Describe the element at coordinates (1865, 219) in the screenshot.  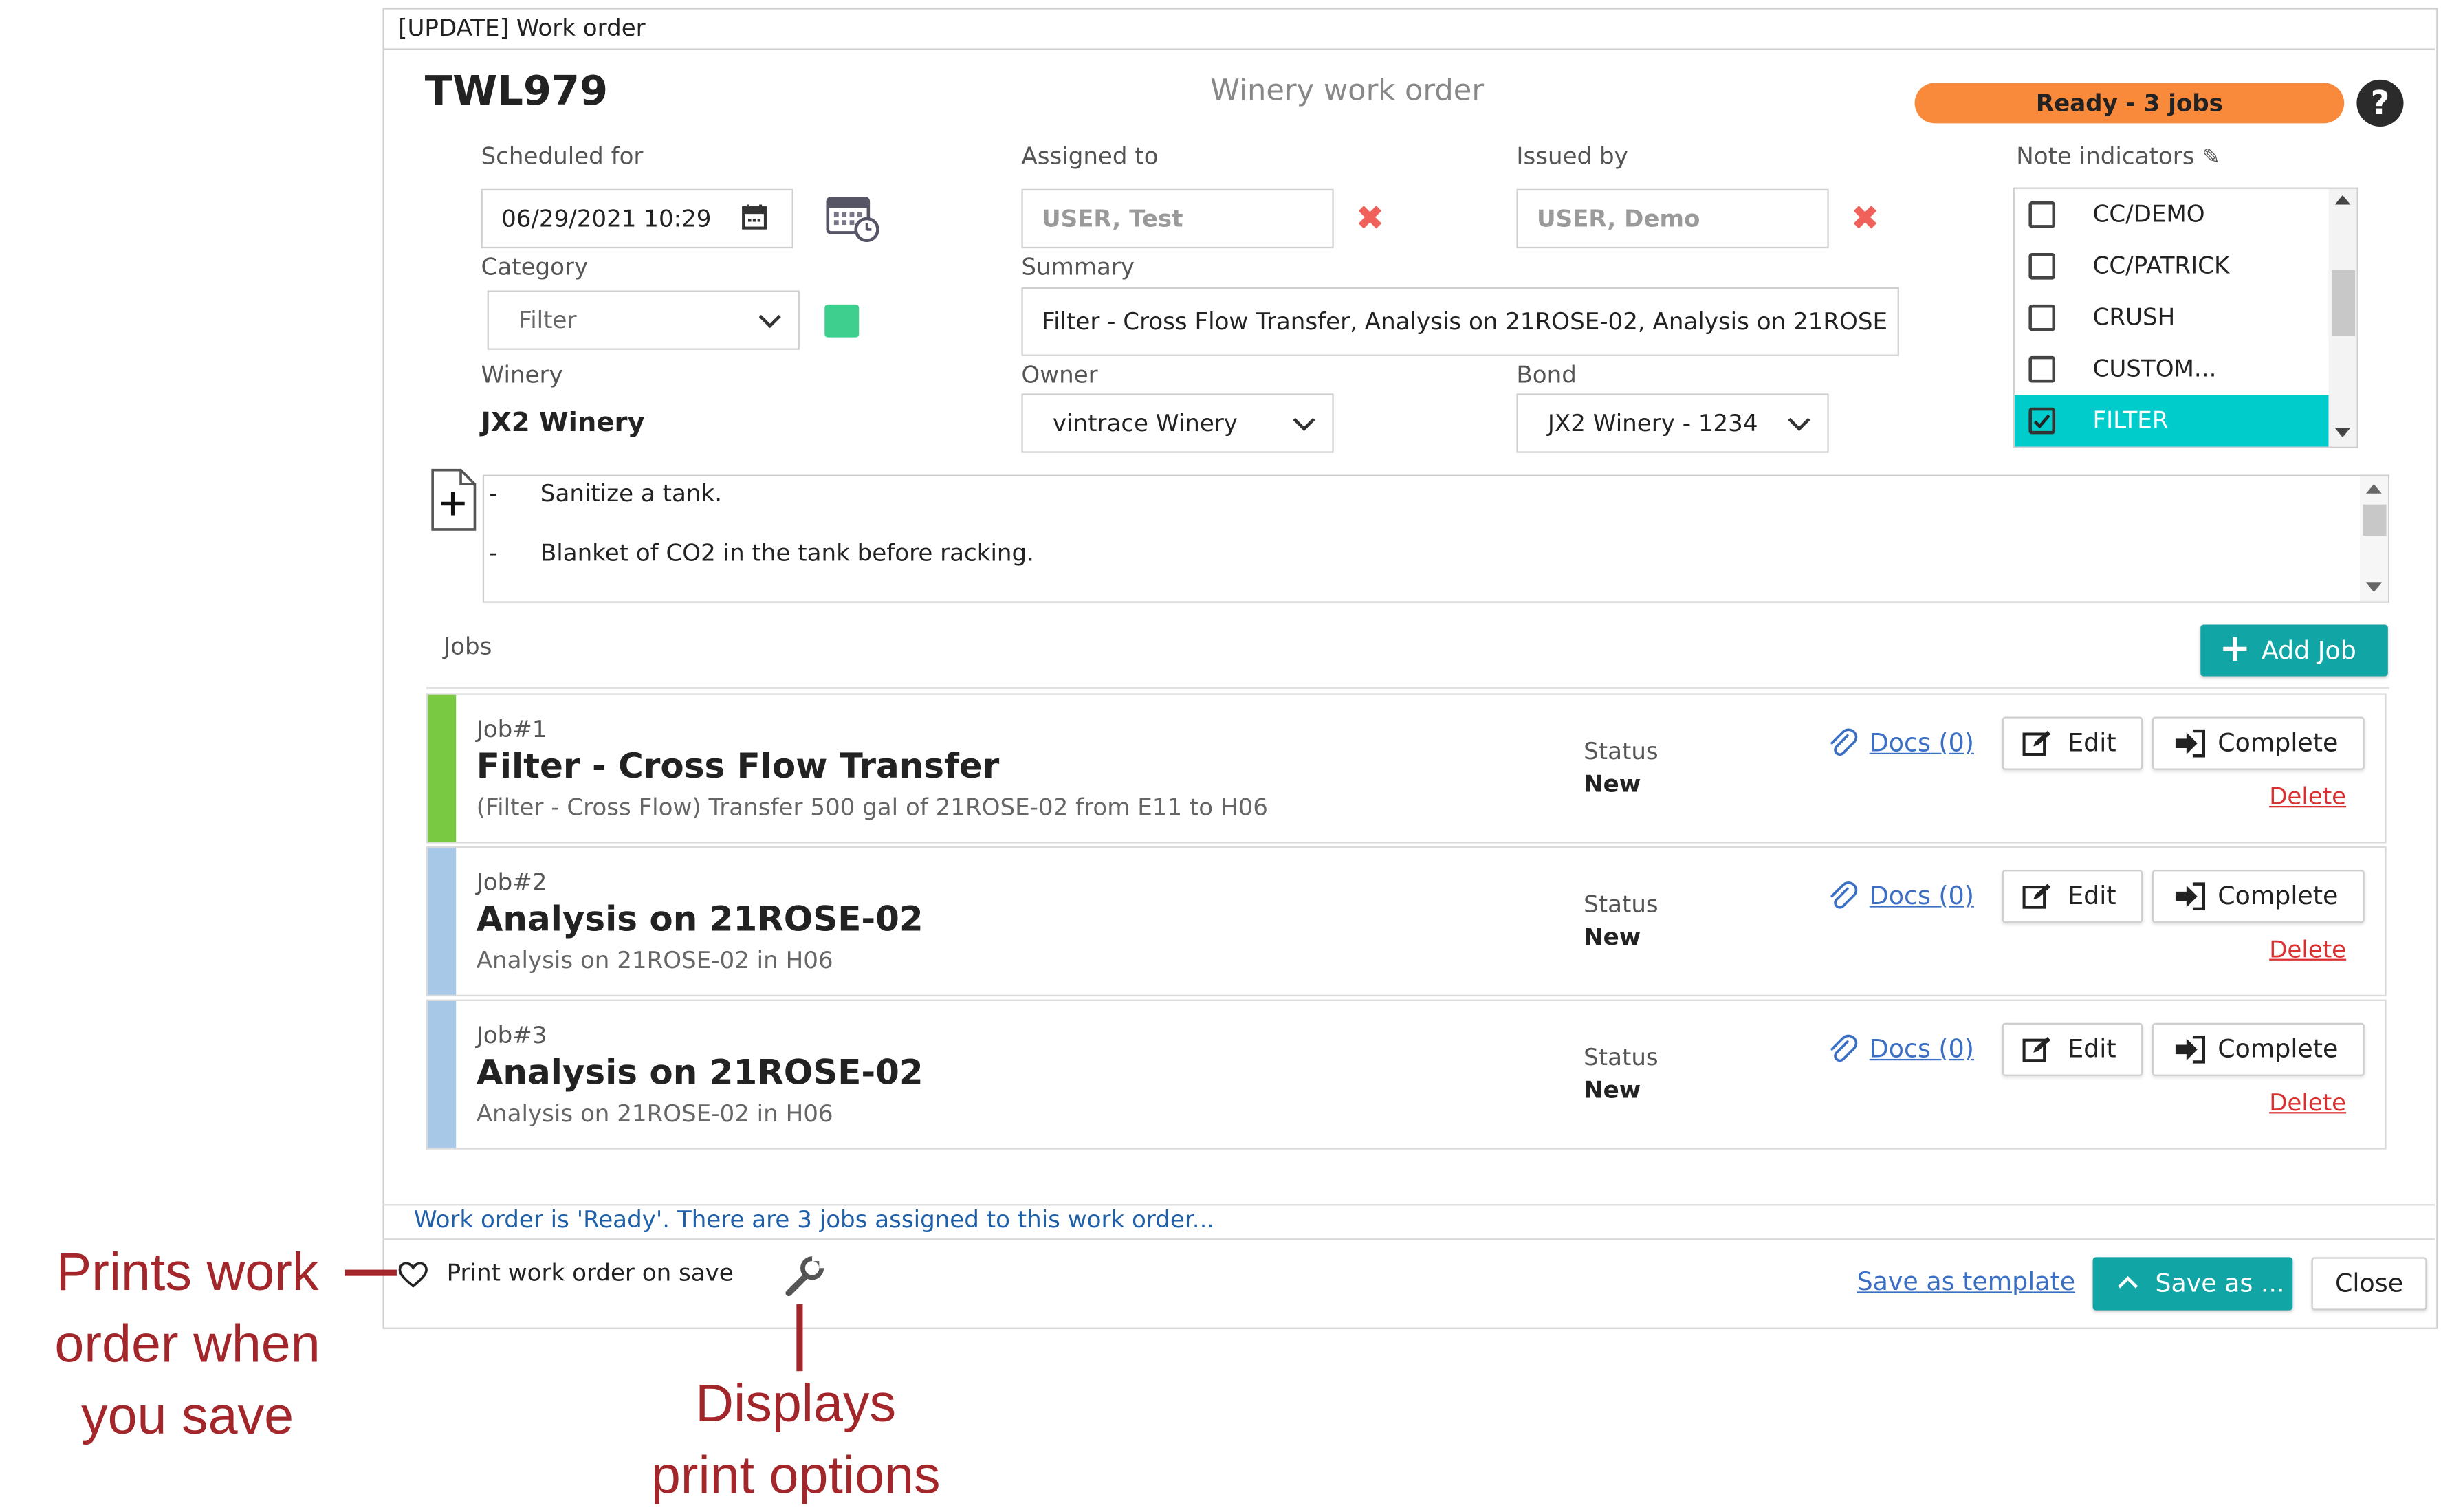
I see `clear-issued-icon: ✖` at that location.